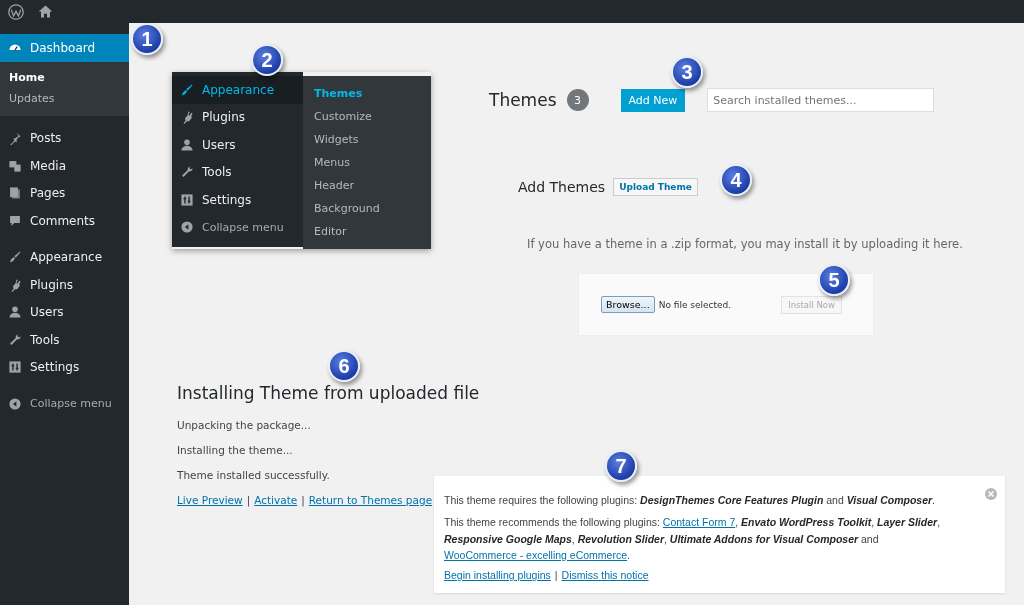  I want to click on submenu-item: Widgets, so click(367, 139).